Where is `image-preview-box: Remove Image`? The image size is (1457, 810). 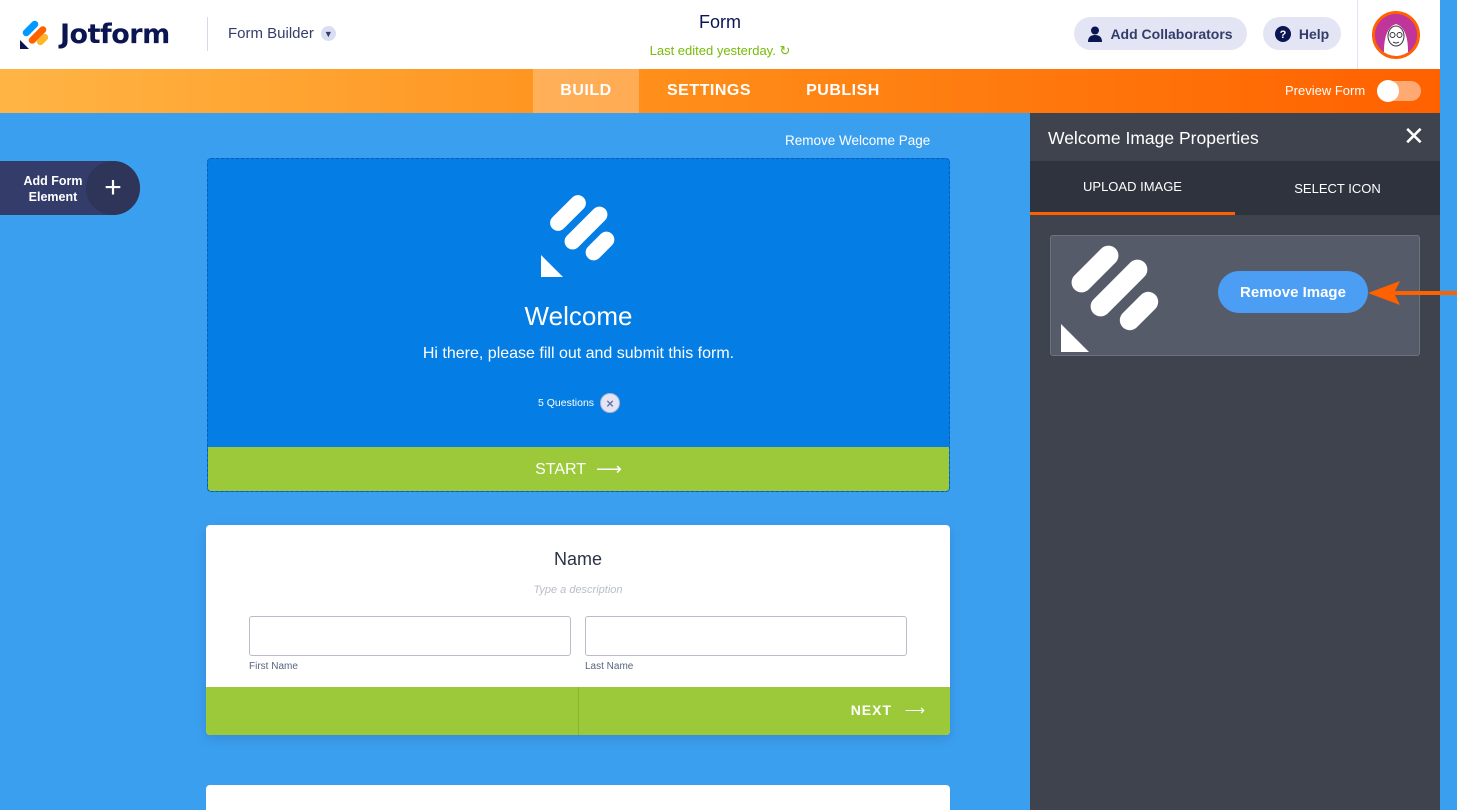
image-preview-box: Remove Image is located at coordinates (1235, 295).